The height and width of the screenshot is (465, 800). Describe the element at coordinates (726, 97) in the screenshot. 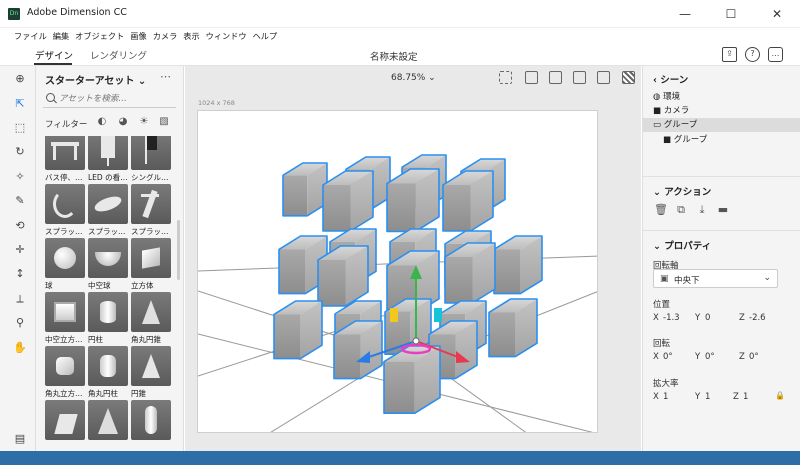

I see `scene-item-environment: ◍ 環境` at that location.